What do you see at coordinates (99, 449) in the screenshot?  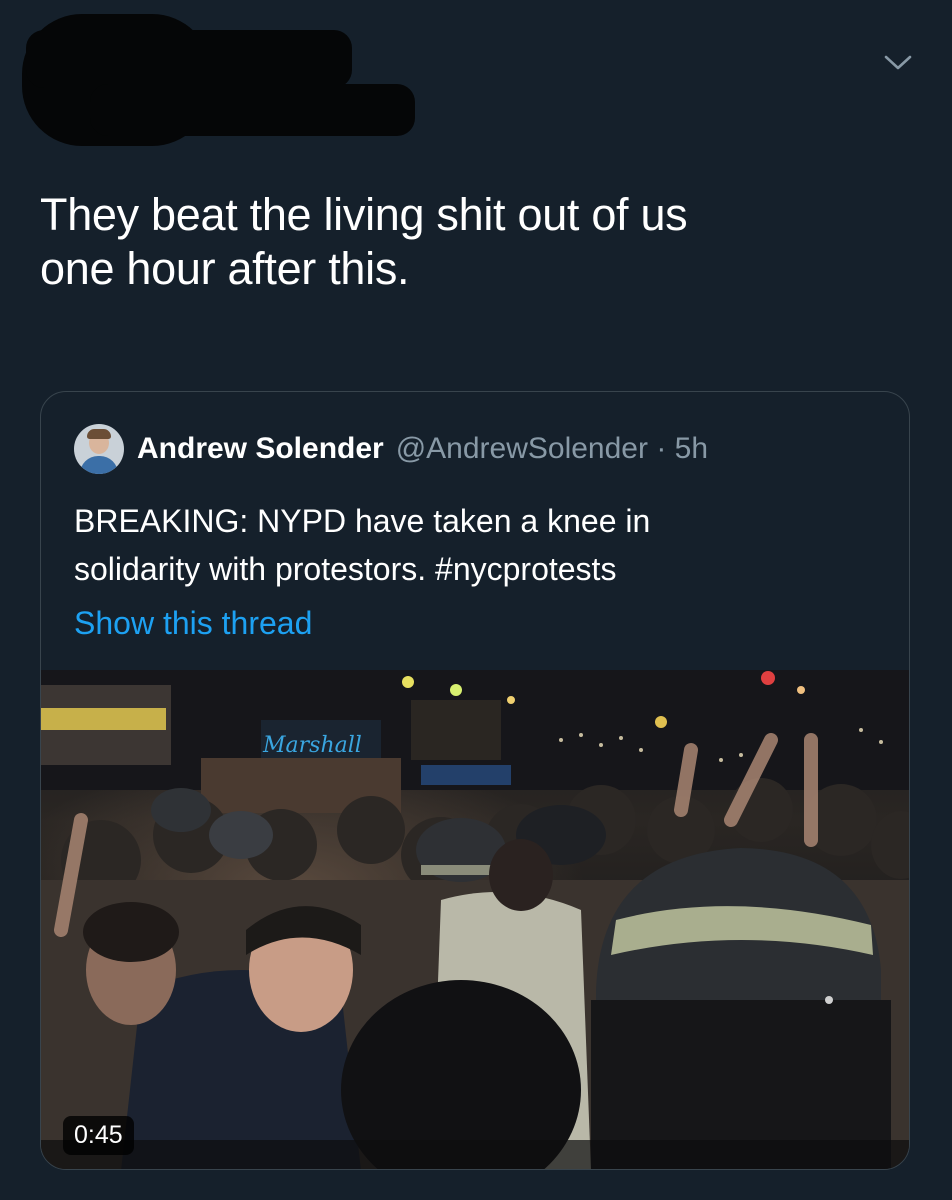 I see `avatar` at bounding box center [99, 449].